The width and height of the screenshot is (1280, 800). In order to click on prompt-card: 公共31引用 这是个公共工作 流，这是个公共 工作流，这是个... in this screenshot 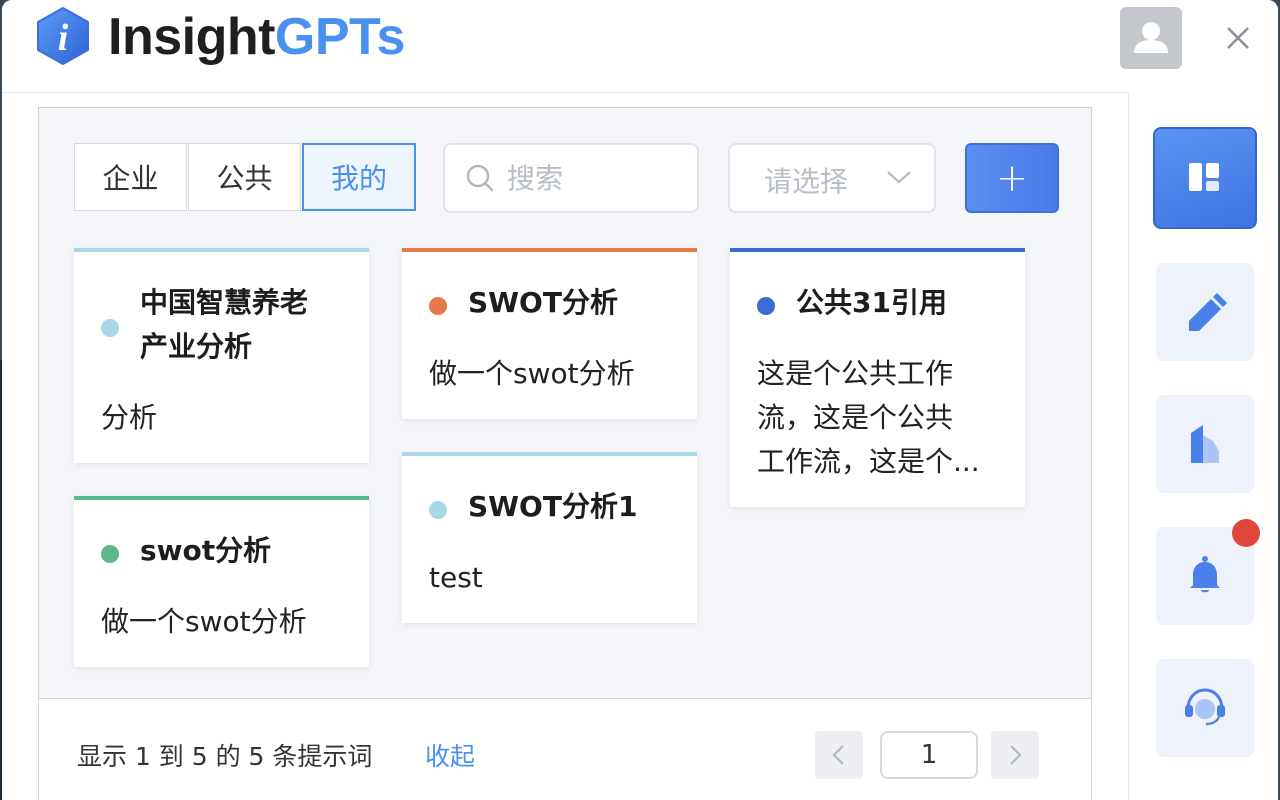, I will do `click(877, 377)`.